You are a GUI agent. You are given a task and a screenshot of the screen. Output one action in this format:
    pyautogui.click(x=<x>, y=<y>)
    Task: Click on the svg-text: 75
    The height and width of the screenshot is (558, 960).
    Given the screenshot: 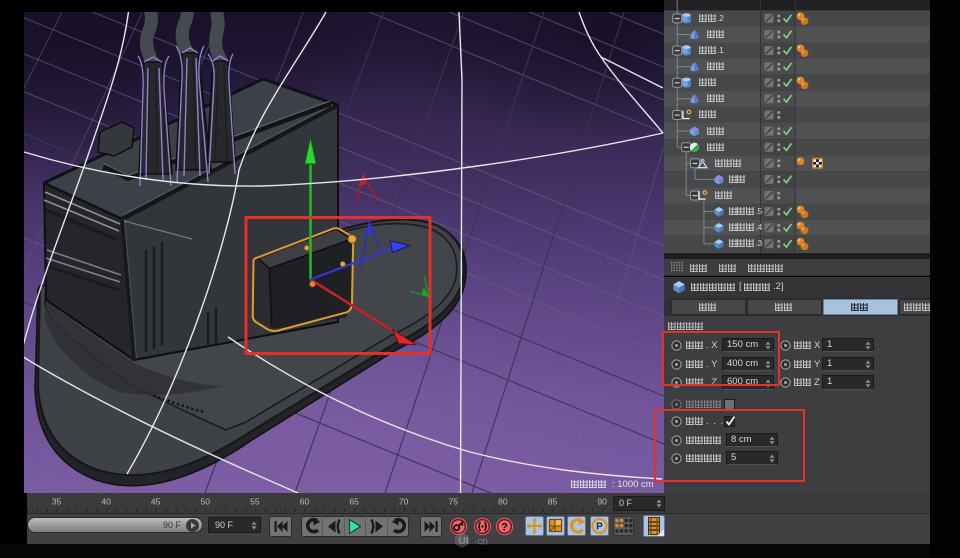 What is the action you would take?
    pyautogui.click(x=454, y=502)
    